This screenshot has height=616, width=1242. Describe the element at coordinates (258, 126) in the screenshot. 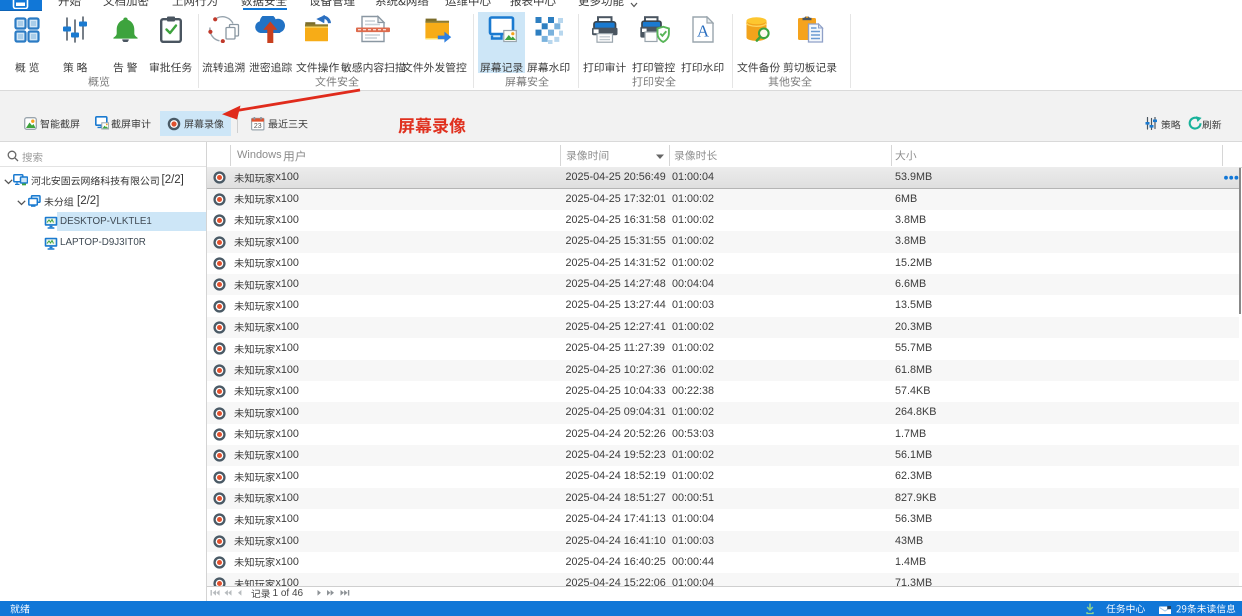

I see `svg-text: 23` at that location.